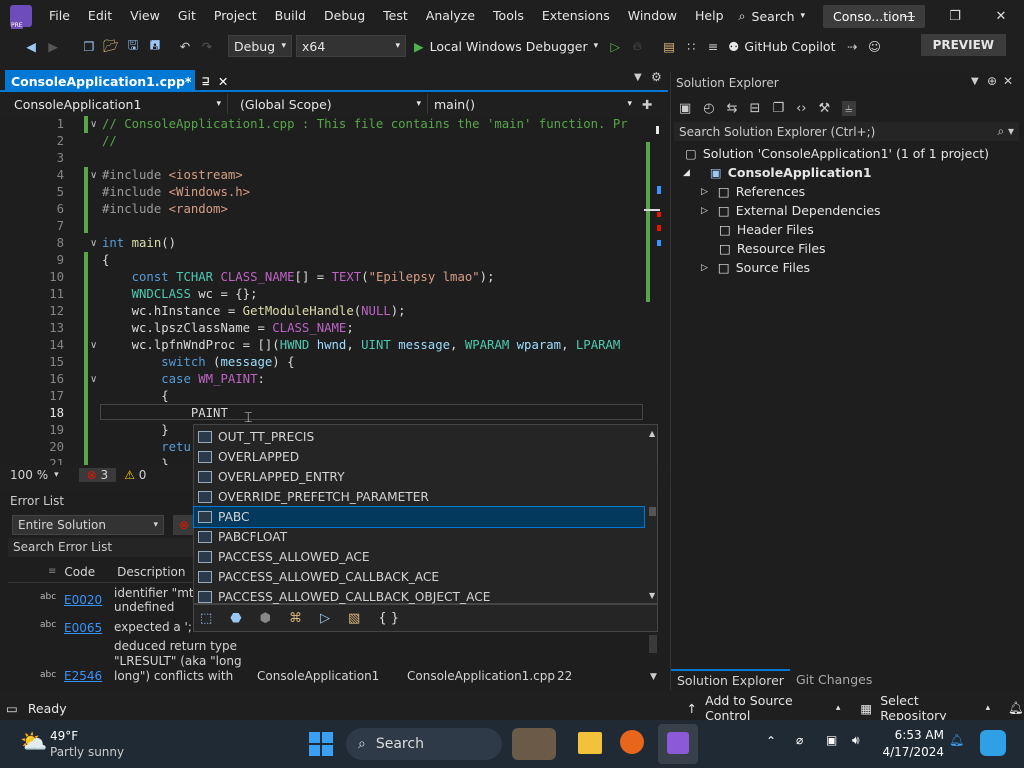 This screenshot has width=1024, height=768. Describe the element at coordinates (753, 191) in the screenshot. I see `tree-item-references: ▷ □ References` at that location.